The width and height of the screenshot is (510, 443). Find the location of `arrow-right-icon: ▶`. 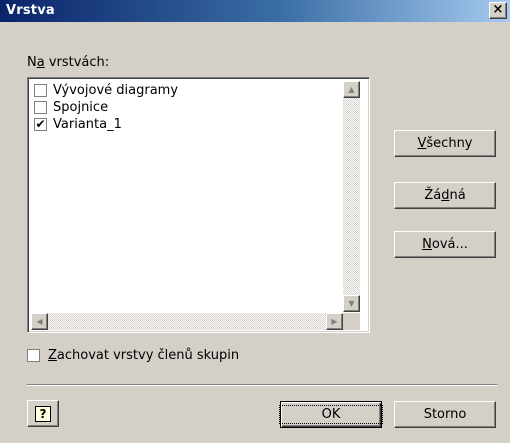

arrow-right-icon: ▶ is located at coordinates (334, 321).